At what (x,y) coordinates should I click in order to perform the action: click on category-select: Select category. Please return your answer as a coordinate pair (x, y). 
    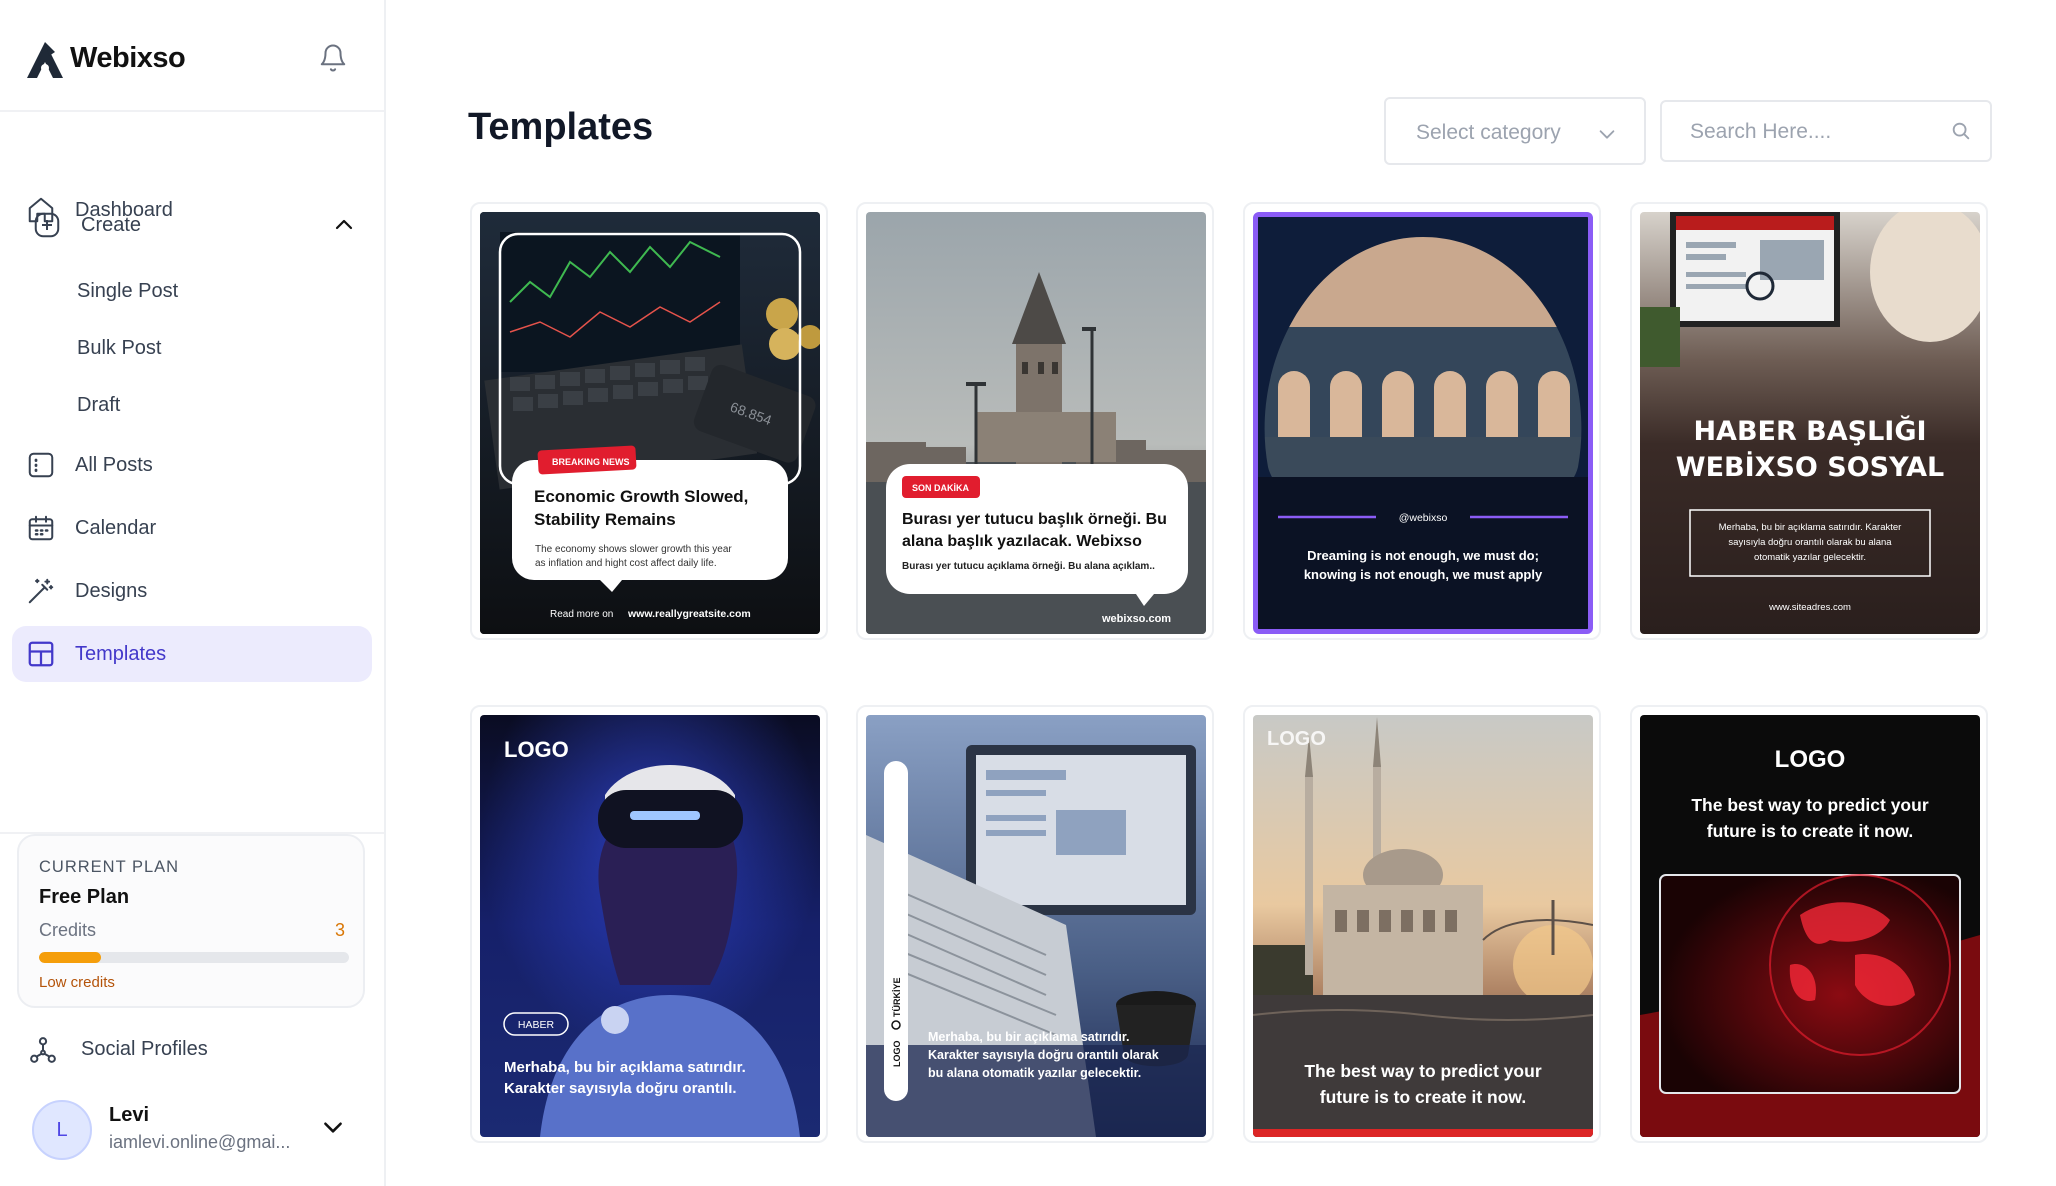
    Looking at the image, I should click on (1515, 131).